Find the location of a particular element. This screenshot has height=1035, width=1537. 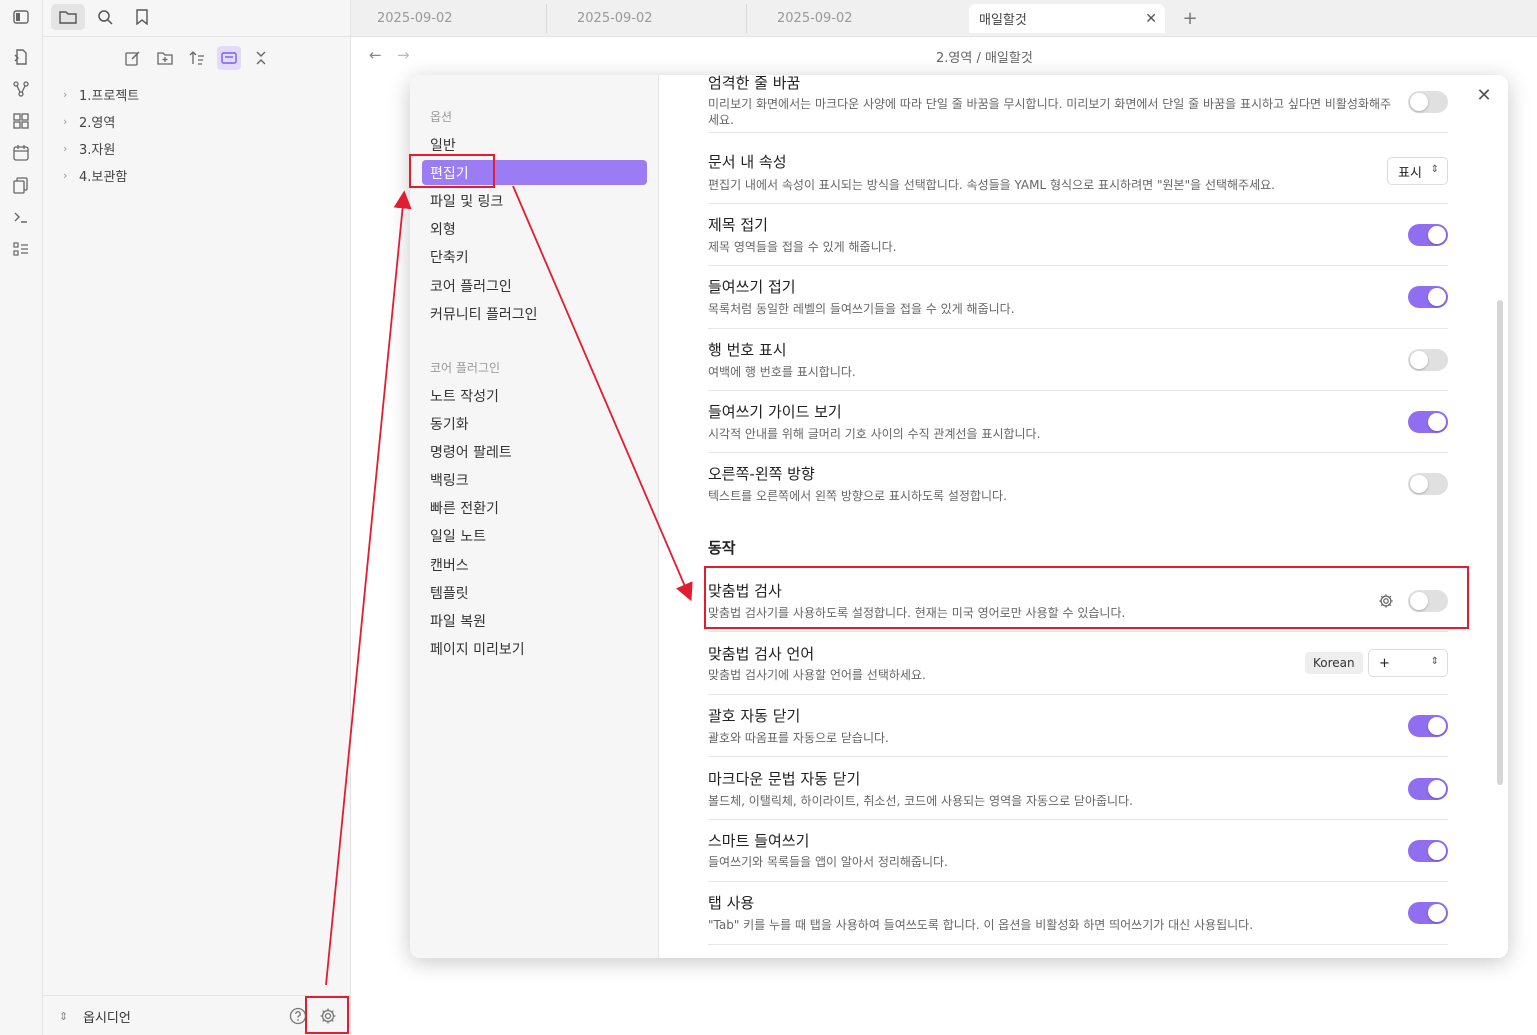

auto-reveal-icon is located at coordinates (229, 58).